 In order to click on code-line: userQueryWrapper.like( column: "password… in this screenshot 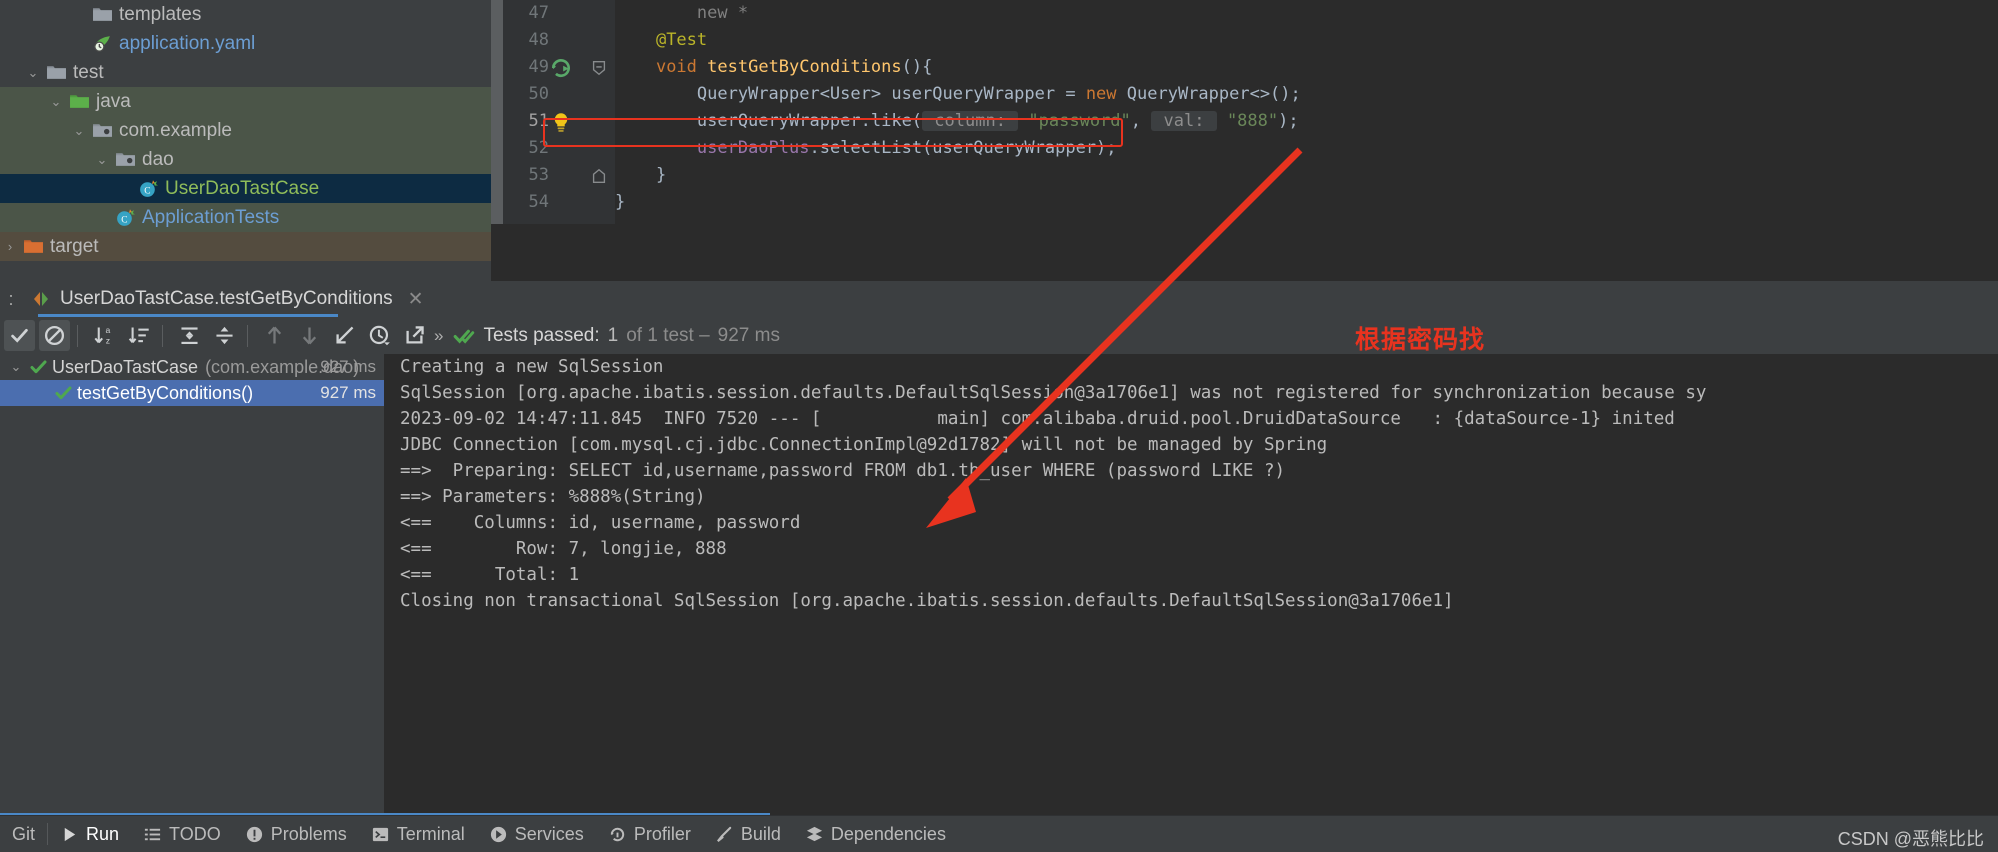, I will do `click(1306, 121)`.